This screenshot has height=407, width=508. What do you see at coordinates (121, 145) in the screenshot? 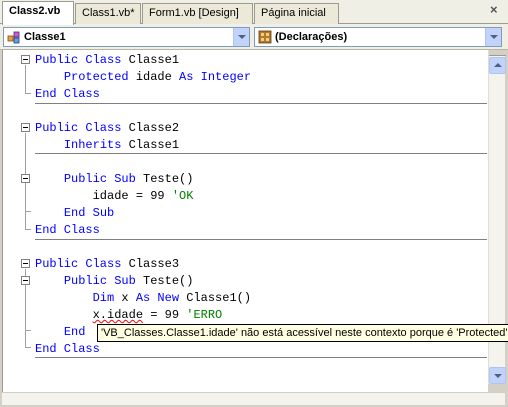
I see `code-line: Inherits Classe1` at bounding box center [121, 145].